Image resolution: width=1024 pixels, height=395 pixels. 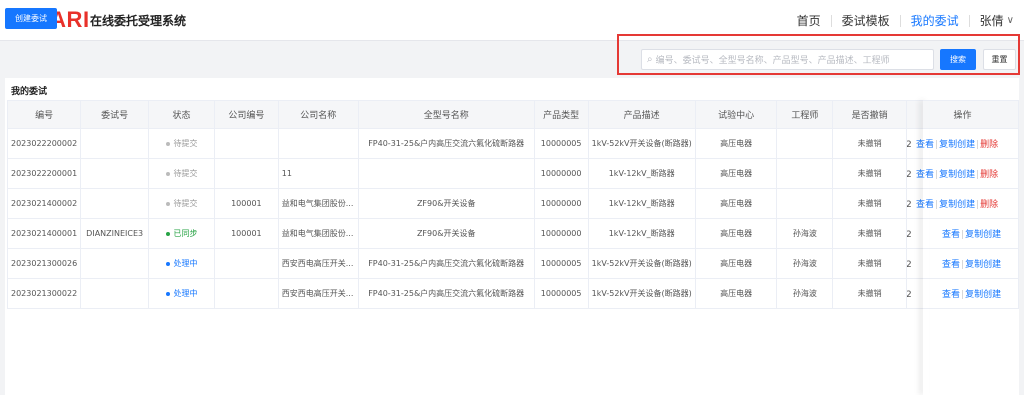 I want to click on cell-id: 2023021300022, so click(x=44, y=293).